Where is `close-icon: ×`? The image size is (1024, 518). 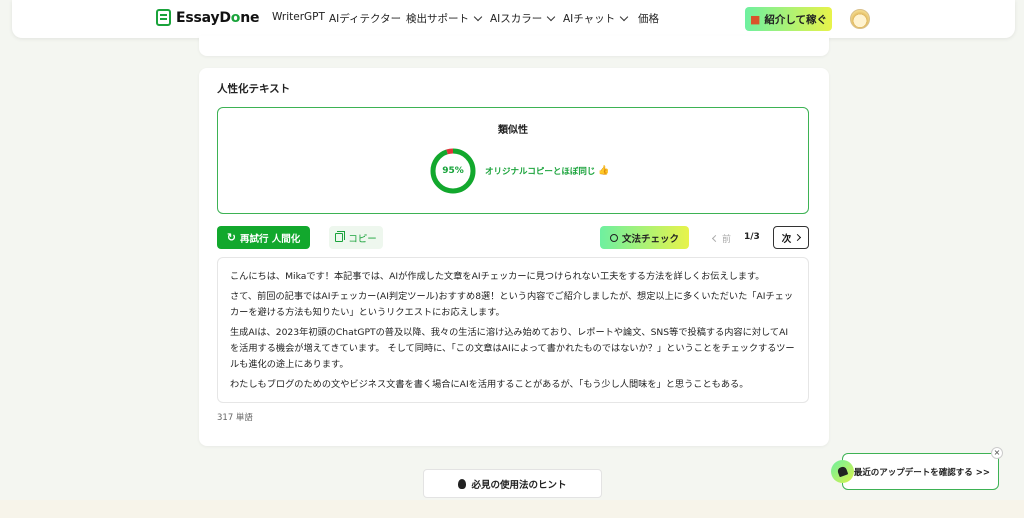
close-icon: × is located at coordinates (997, 453).